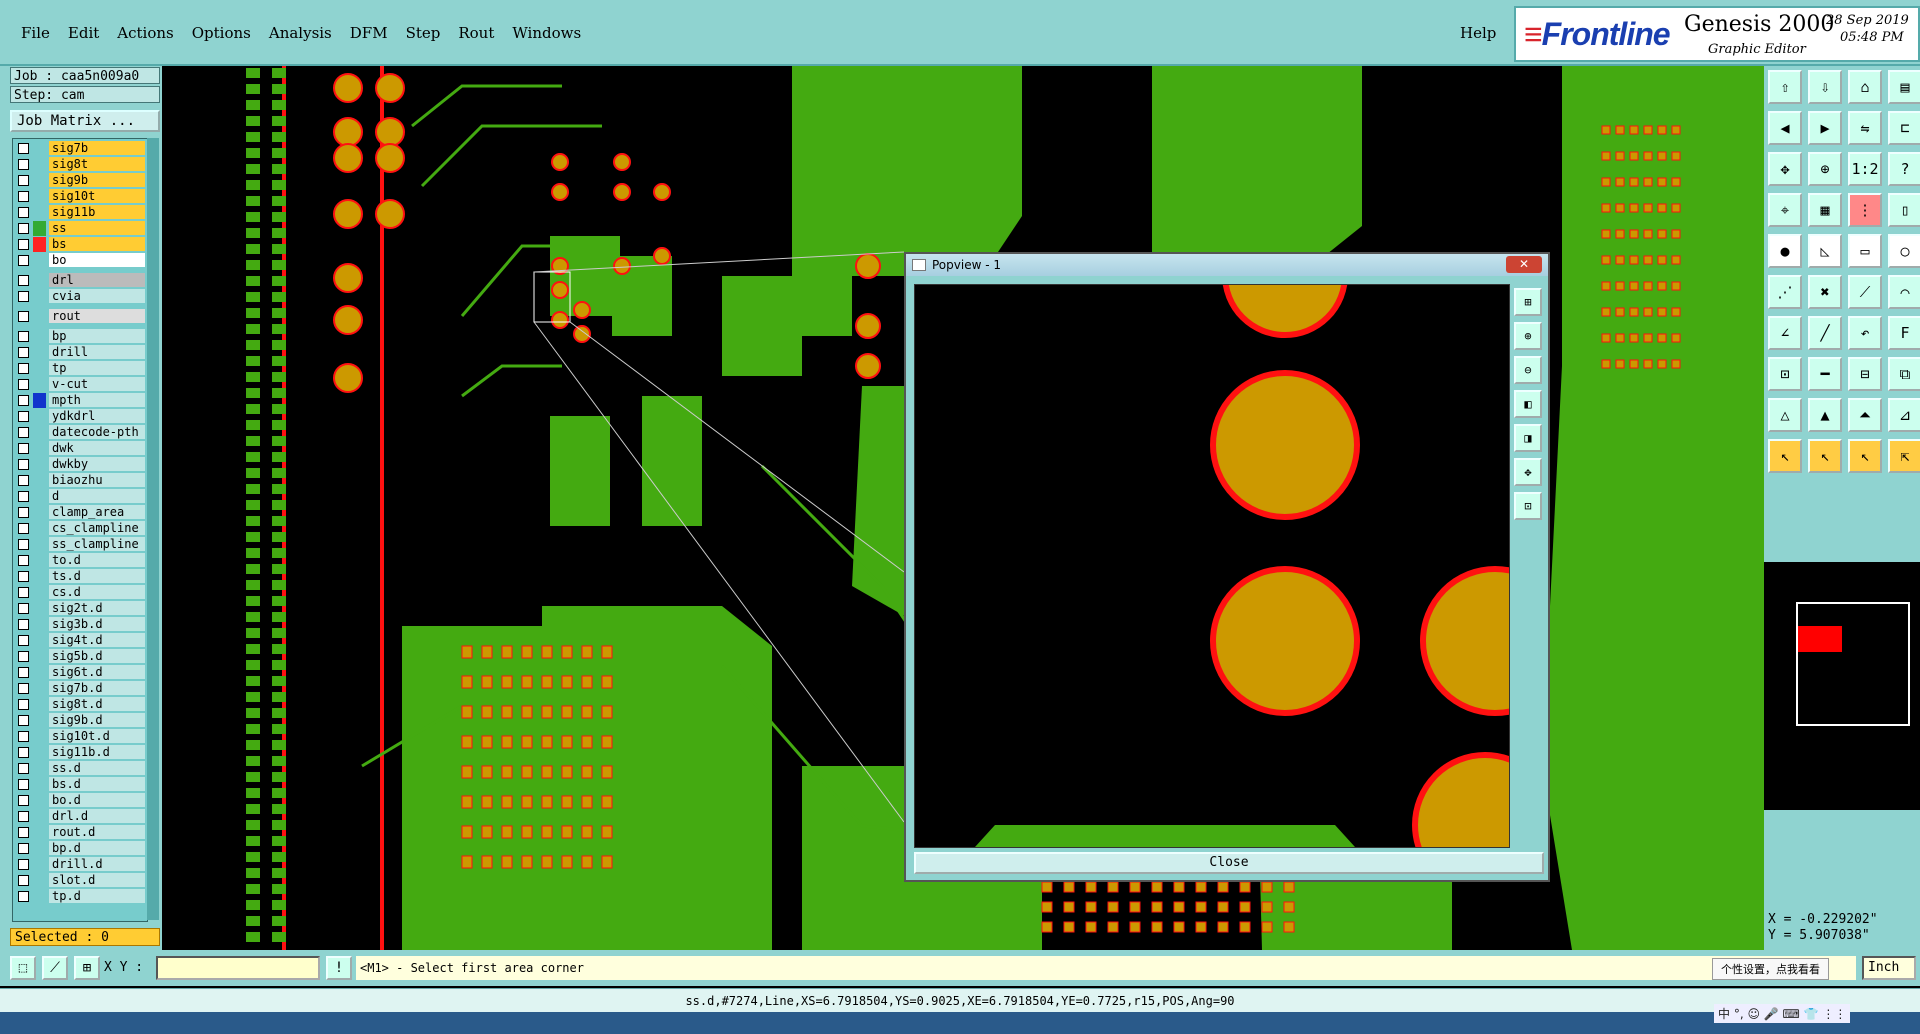 The width and height of the screenshot is (1920, 1034). What do you see at coordinates (1825, 169) in the screenshot?
I see `center-icon: ⊕` at bounding box center [1825, 169].